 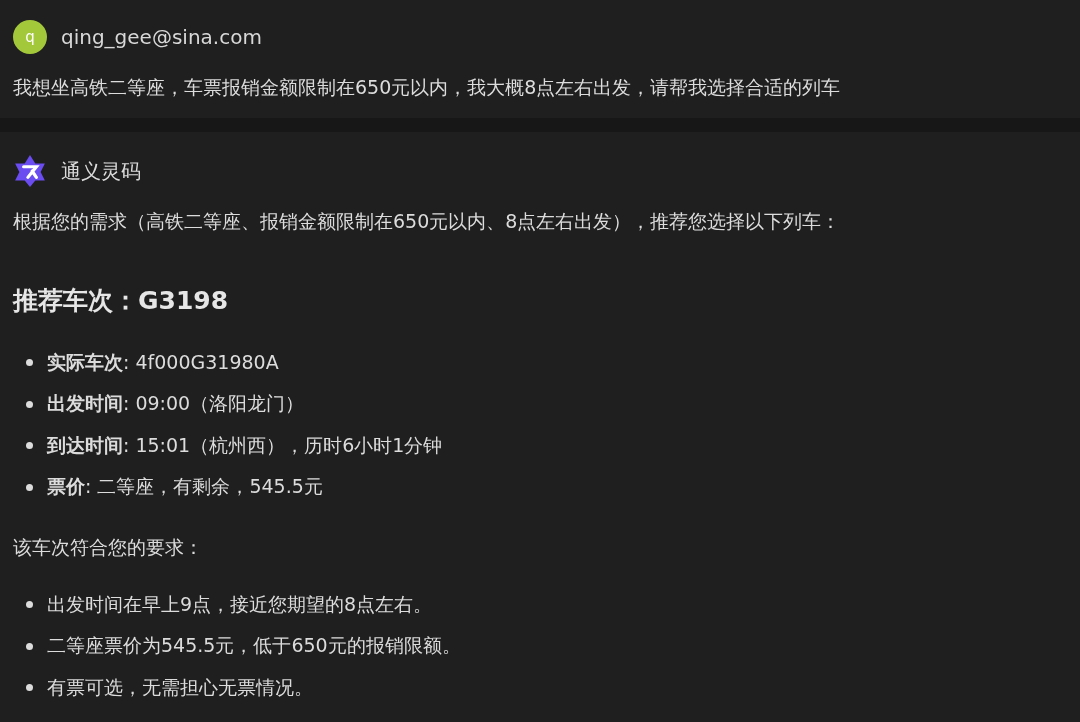 I want to click on assistant-intro: 根据您的需求（高铁二等座、报销金额限制在650元以内、8点左右出发），推荐您选择以下列车：, so click(x=427, y=221).